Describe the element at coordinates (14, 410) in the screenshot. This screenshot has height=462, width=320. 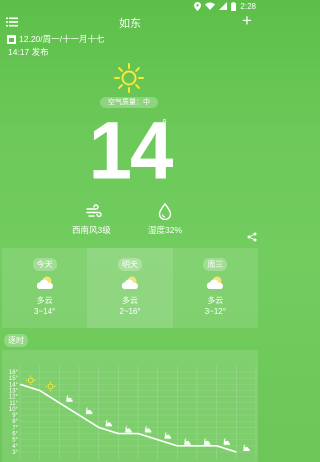
I see `y-tick-label: 10°` at that location.